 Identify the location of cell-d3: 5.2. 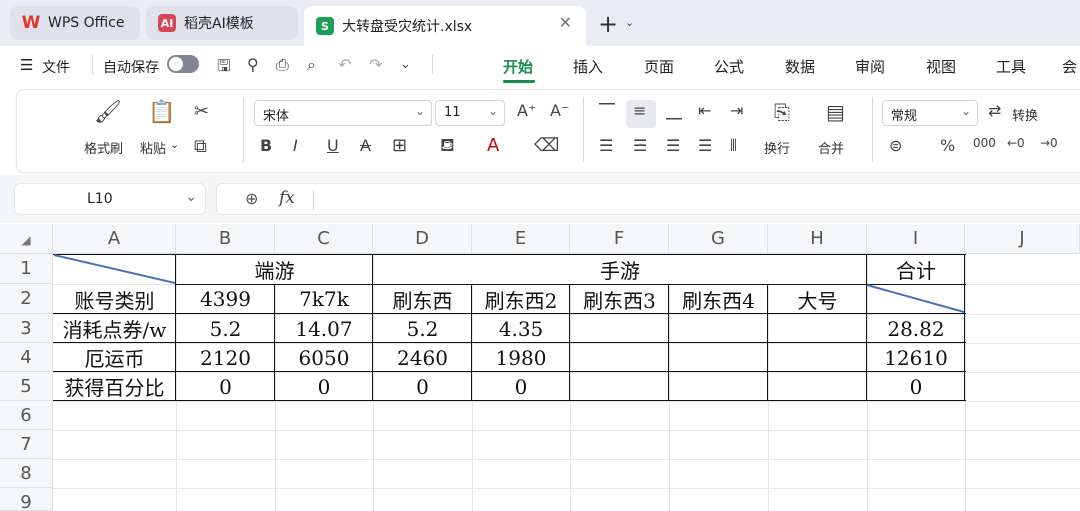
(422, 328).